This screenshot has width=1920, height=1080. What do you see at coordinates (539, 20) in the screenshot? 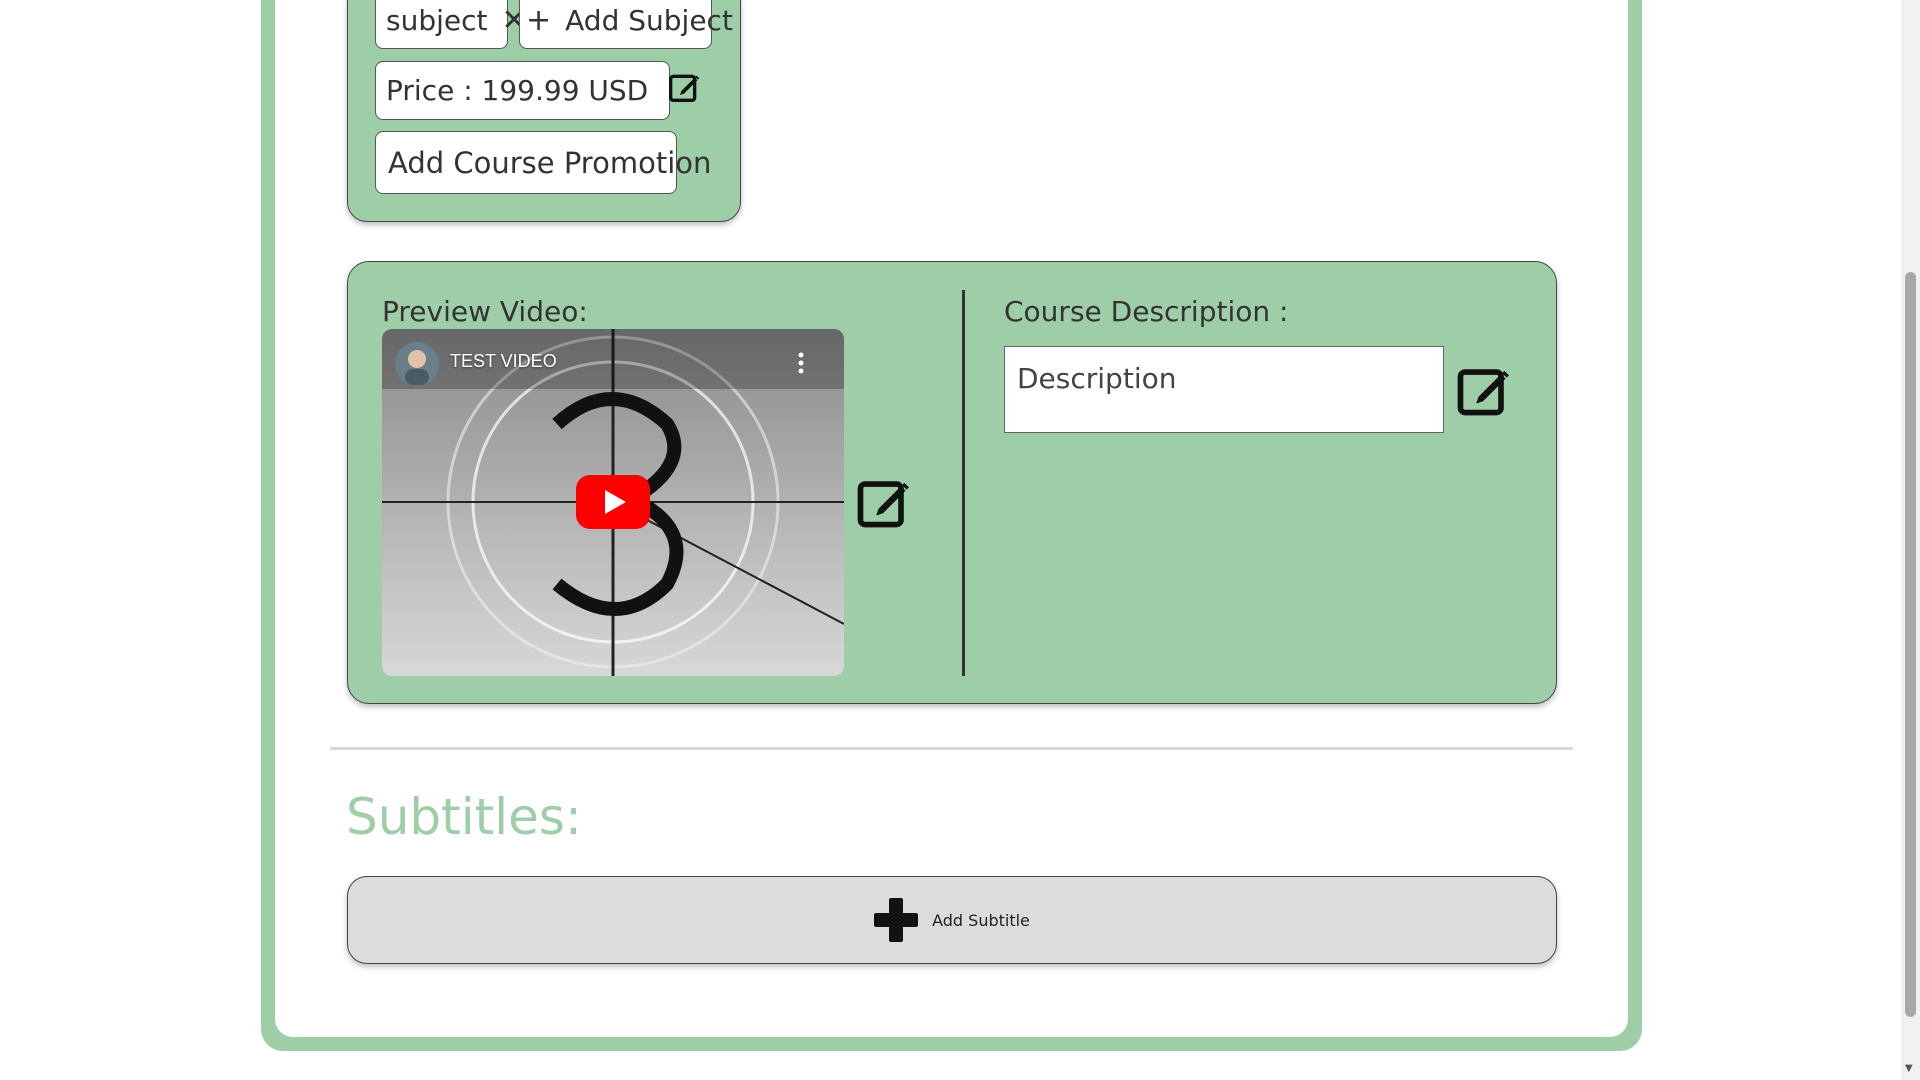
I see `plus-icon: +` at bounding box center [539, 20].